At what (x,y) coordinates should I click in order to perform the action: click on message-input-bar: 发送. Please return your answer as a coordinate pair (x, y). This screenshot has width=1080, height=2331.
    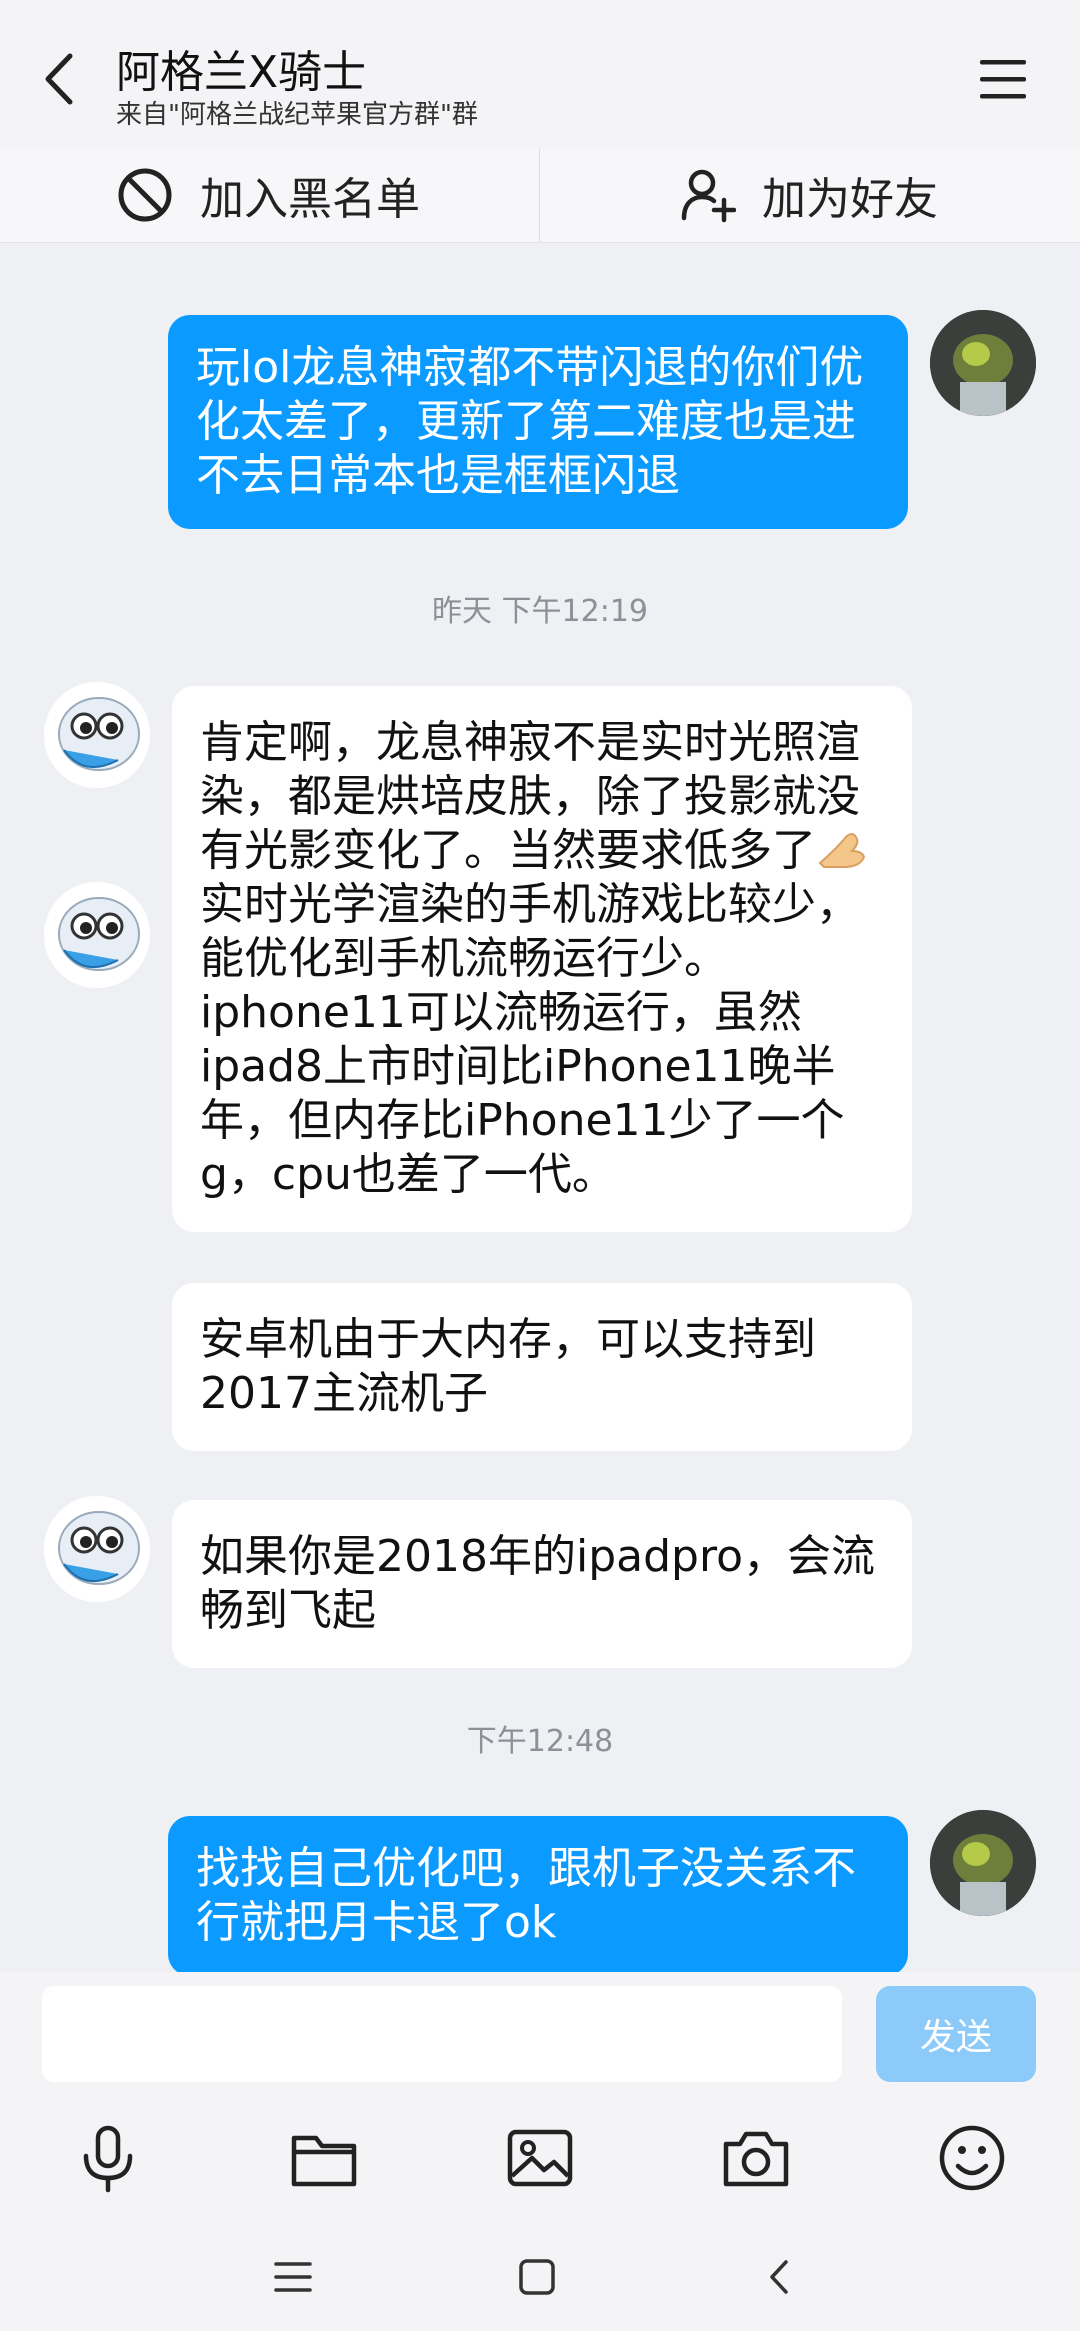
    Looking at the image, I should click on (540, 2032).